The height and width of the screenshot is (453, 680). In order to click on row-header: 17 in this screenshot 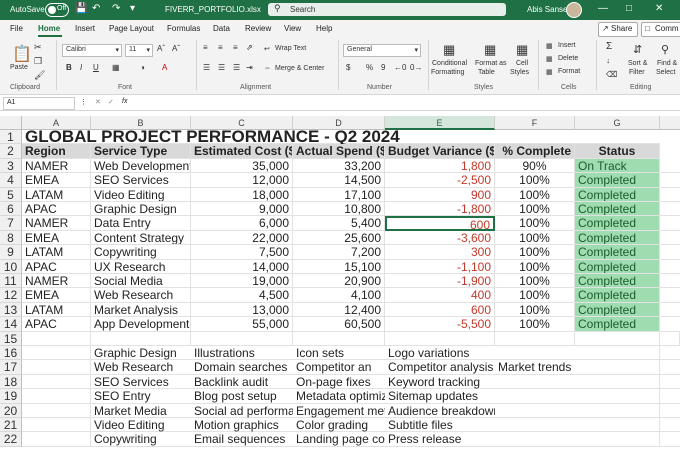, I will do `click(11, 367)`.